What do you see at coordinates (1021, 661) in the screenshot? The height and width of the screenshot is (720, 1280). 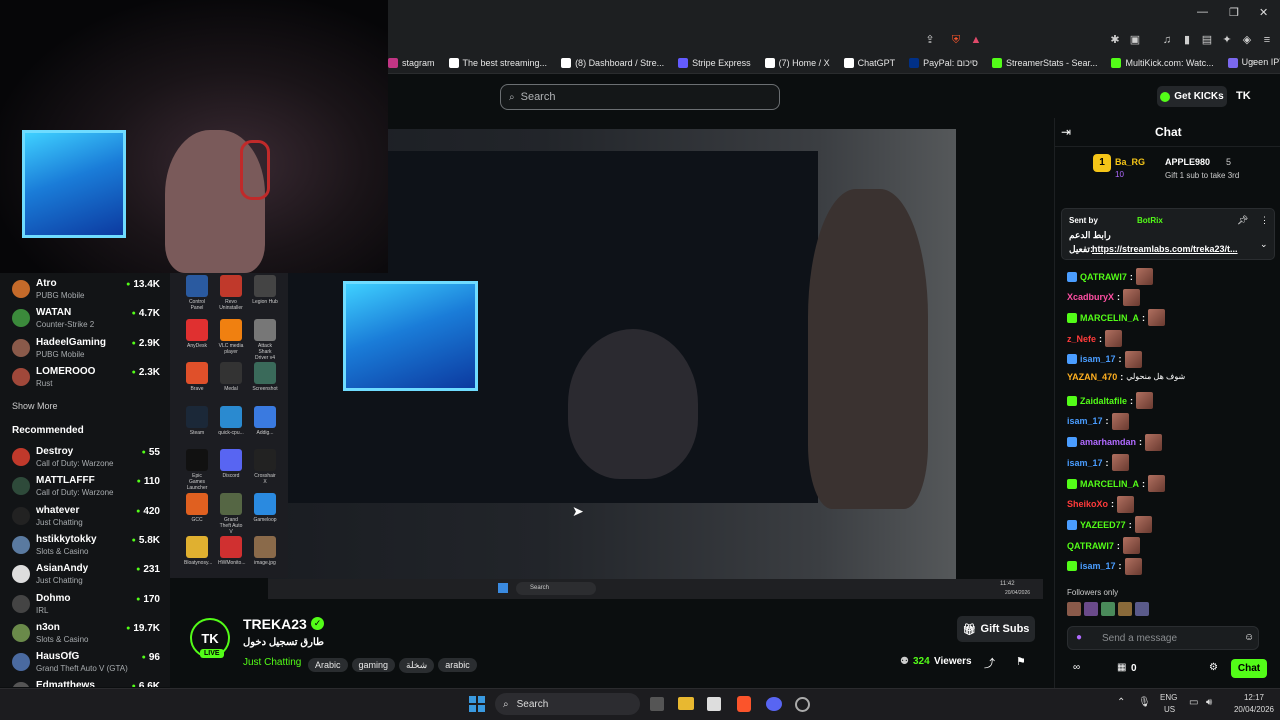 I see `follow-icon: ⚑` at bounding box center [1021, 661].